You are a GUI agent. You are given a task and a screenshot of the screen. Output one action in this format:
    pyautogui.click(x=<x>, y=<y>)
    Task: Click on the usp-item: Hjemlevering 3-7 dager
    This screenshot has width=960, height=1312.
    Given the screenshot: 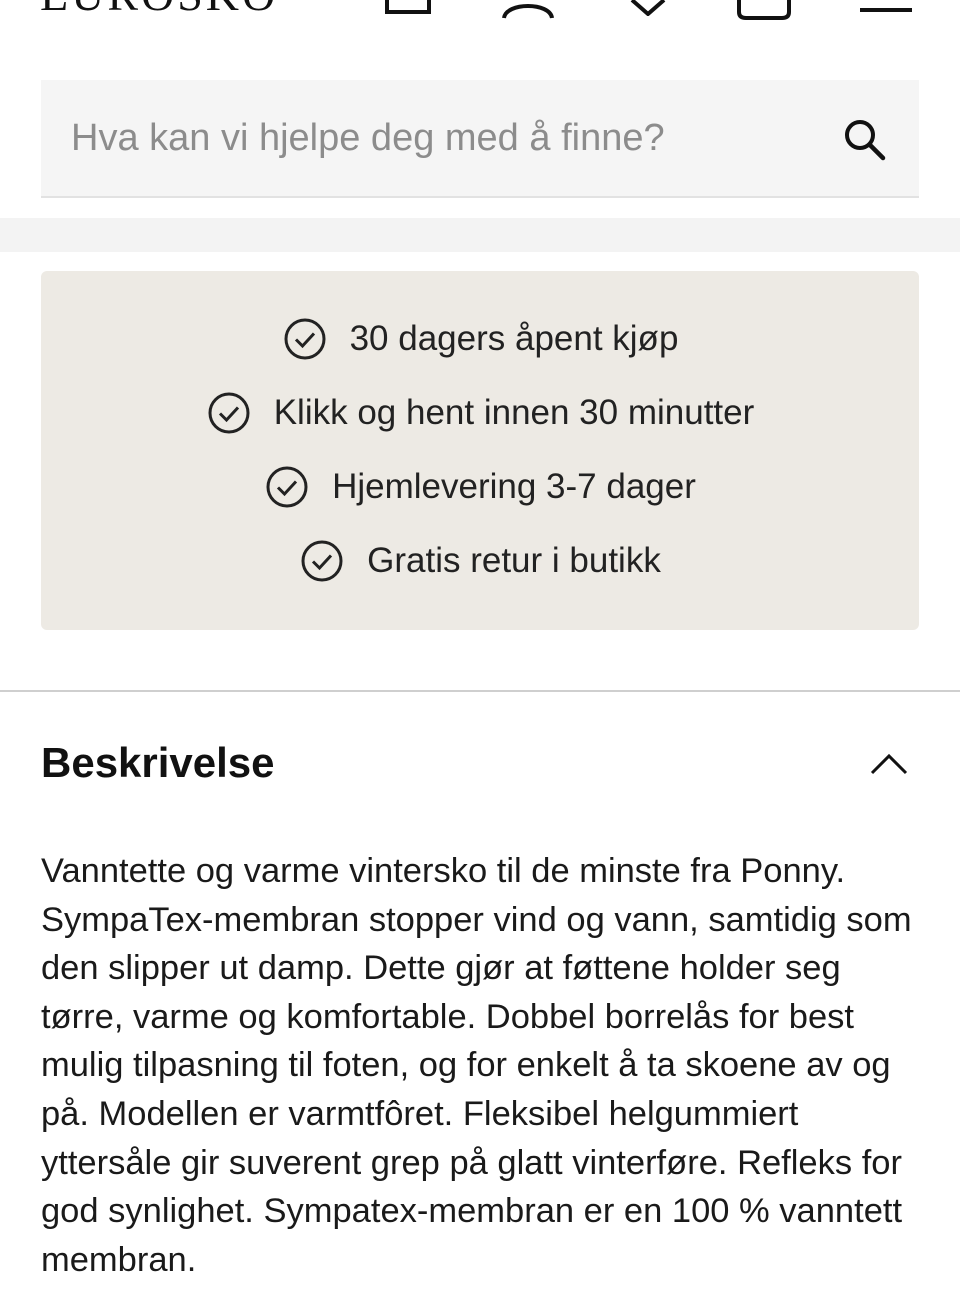 What is the action you would take?
    pyautogui.click(x=480, y=487)
    